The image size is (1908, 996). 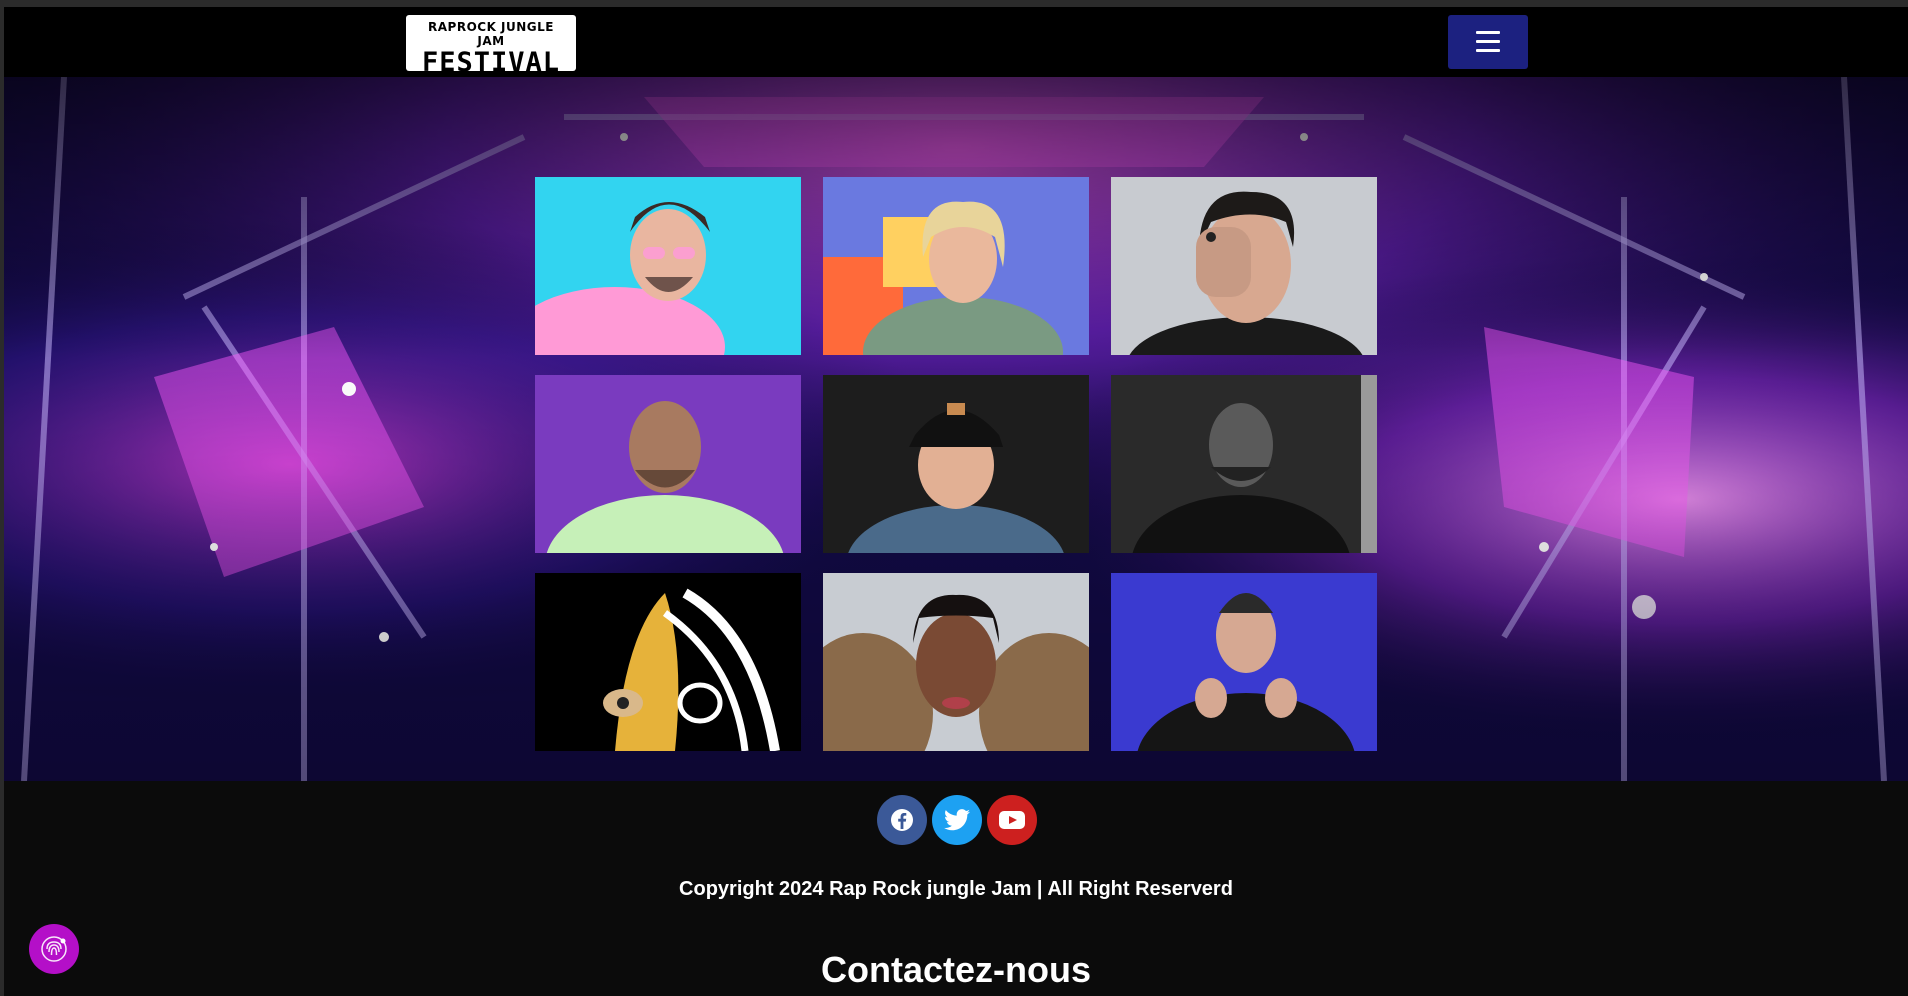 I want to click on youtube-link, so click(x=1012, y=820).